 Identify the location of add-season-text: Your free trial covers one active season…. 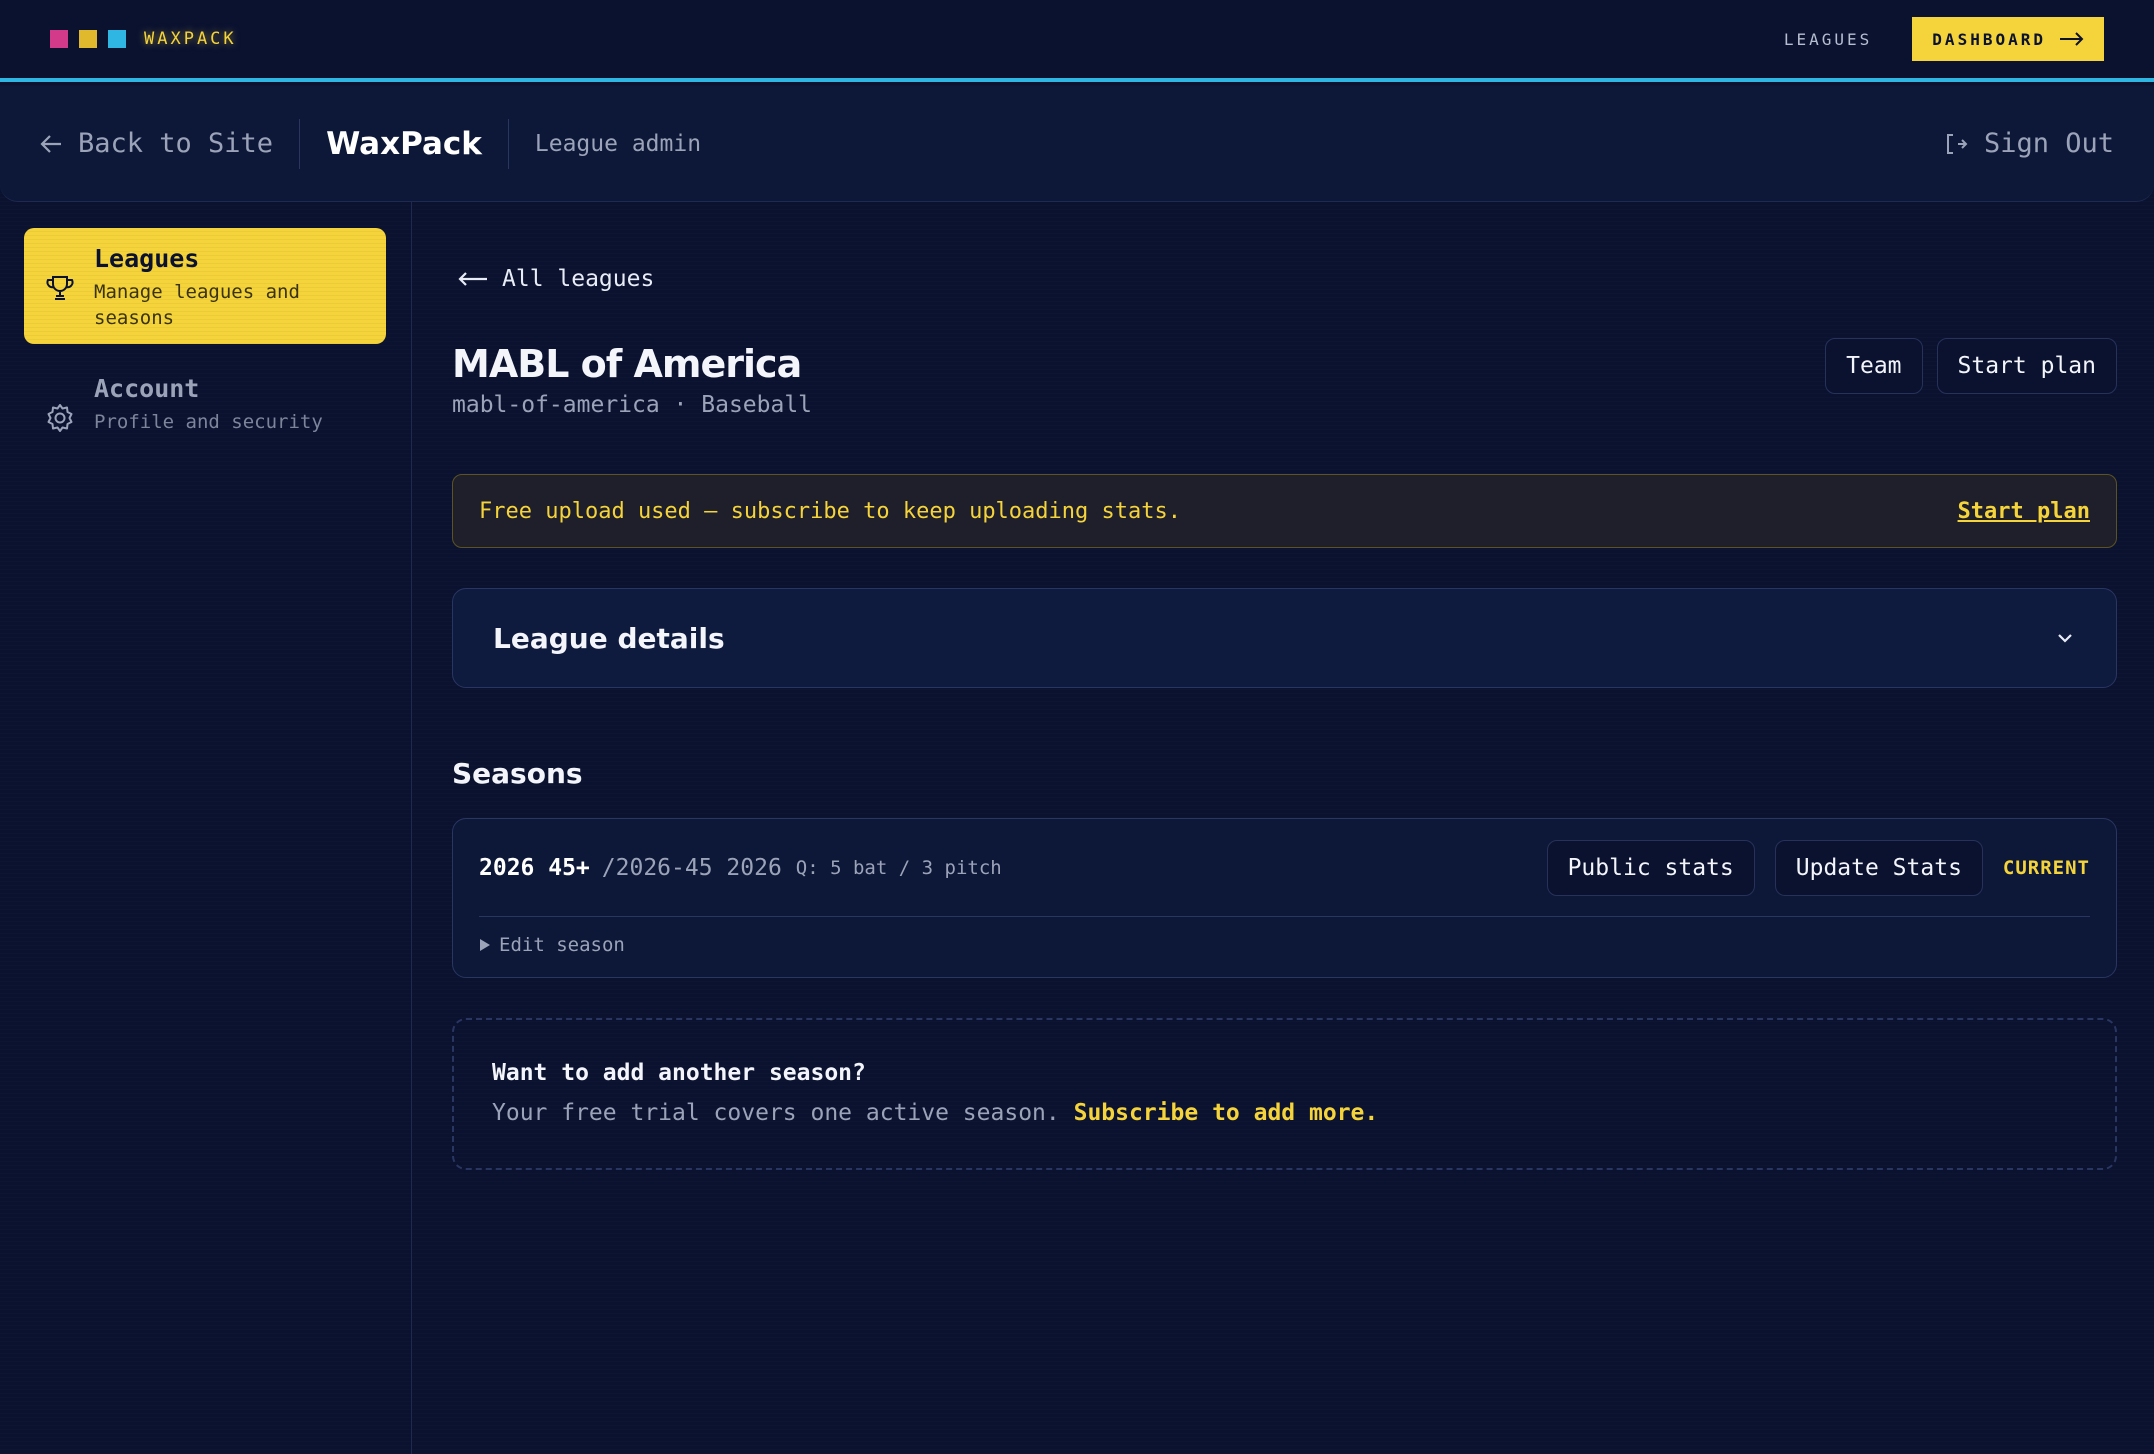
(1284, 1113).